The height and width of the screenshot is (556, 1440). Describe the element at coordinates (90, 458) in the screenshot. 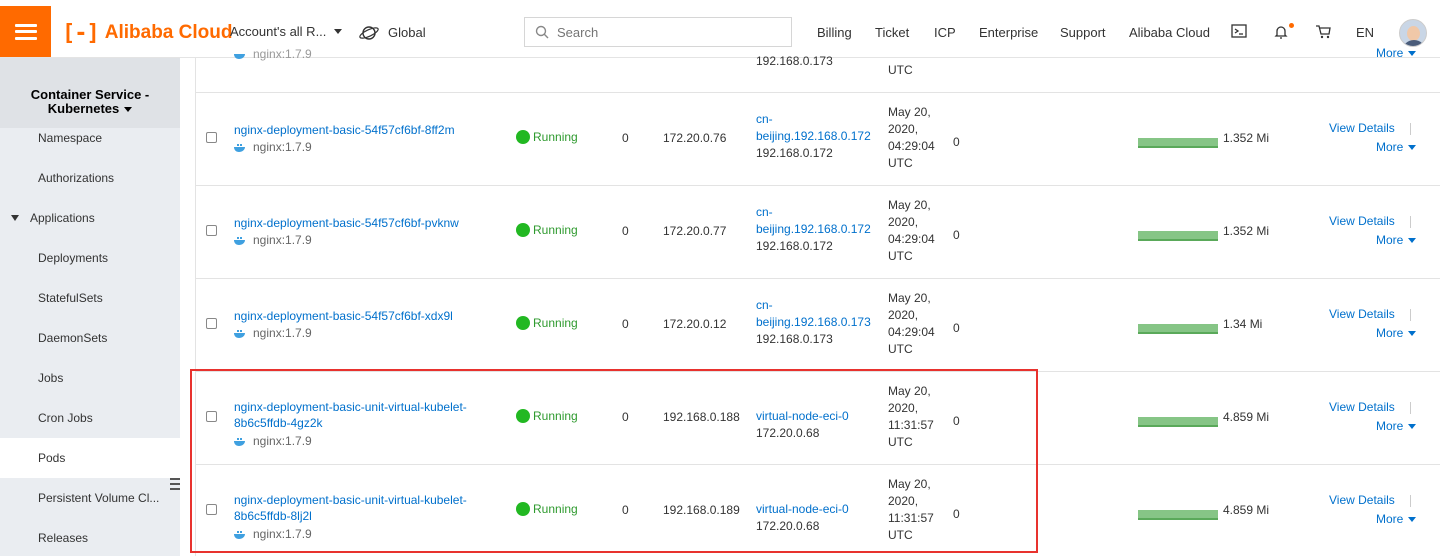

I see `sidebar-item-pods: Pods` at that location.